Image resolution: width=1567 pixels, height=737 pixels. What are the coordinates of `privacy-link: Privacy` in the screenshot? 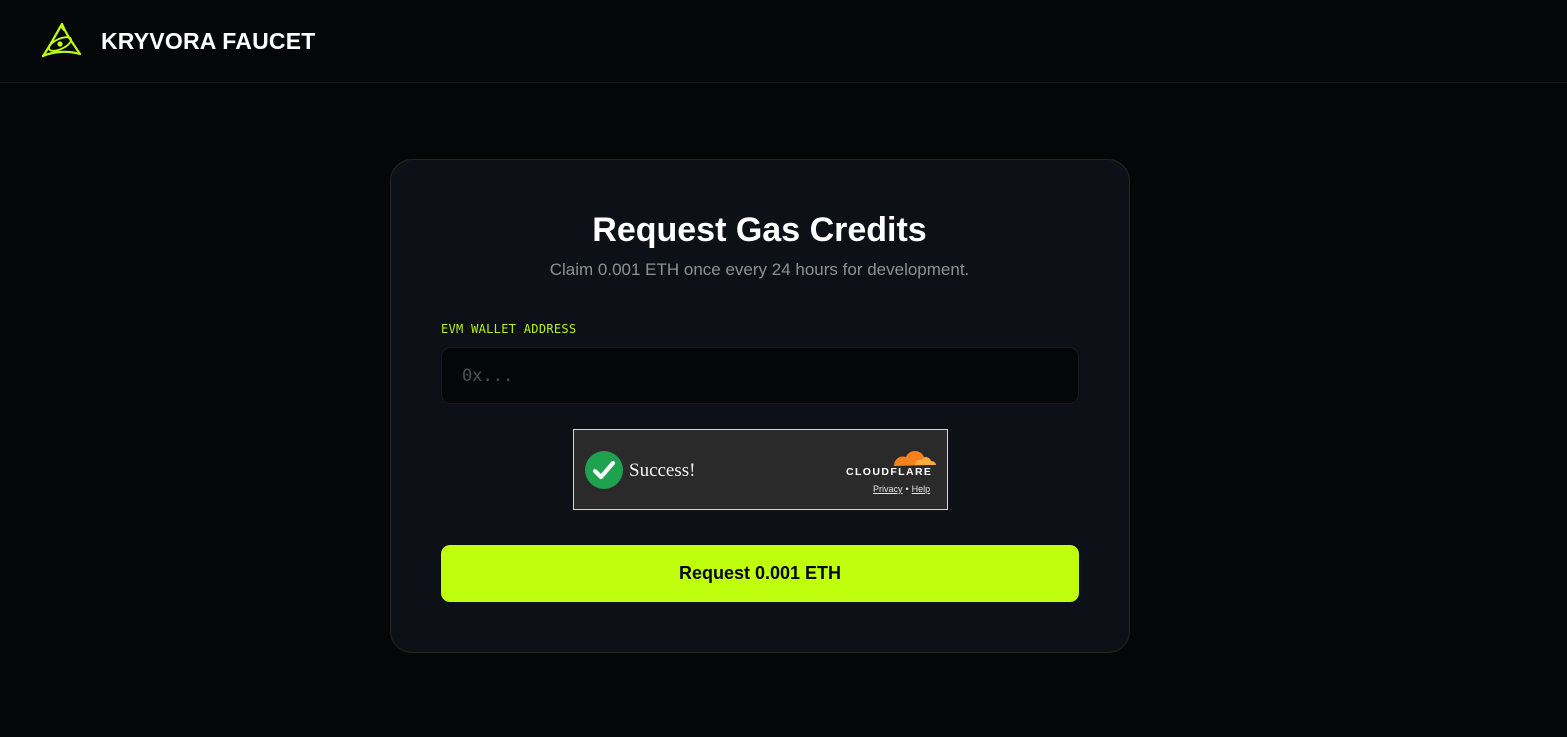 It's located at (888, 489).